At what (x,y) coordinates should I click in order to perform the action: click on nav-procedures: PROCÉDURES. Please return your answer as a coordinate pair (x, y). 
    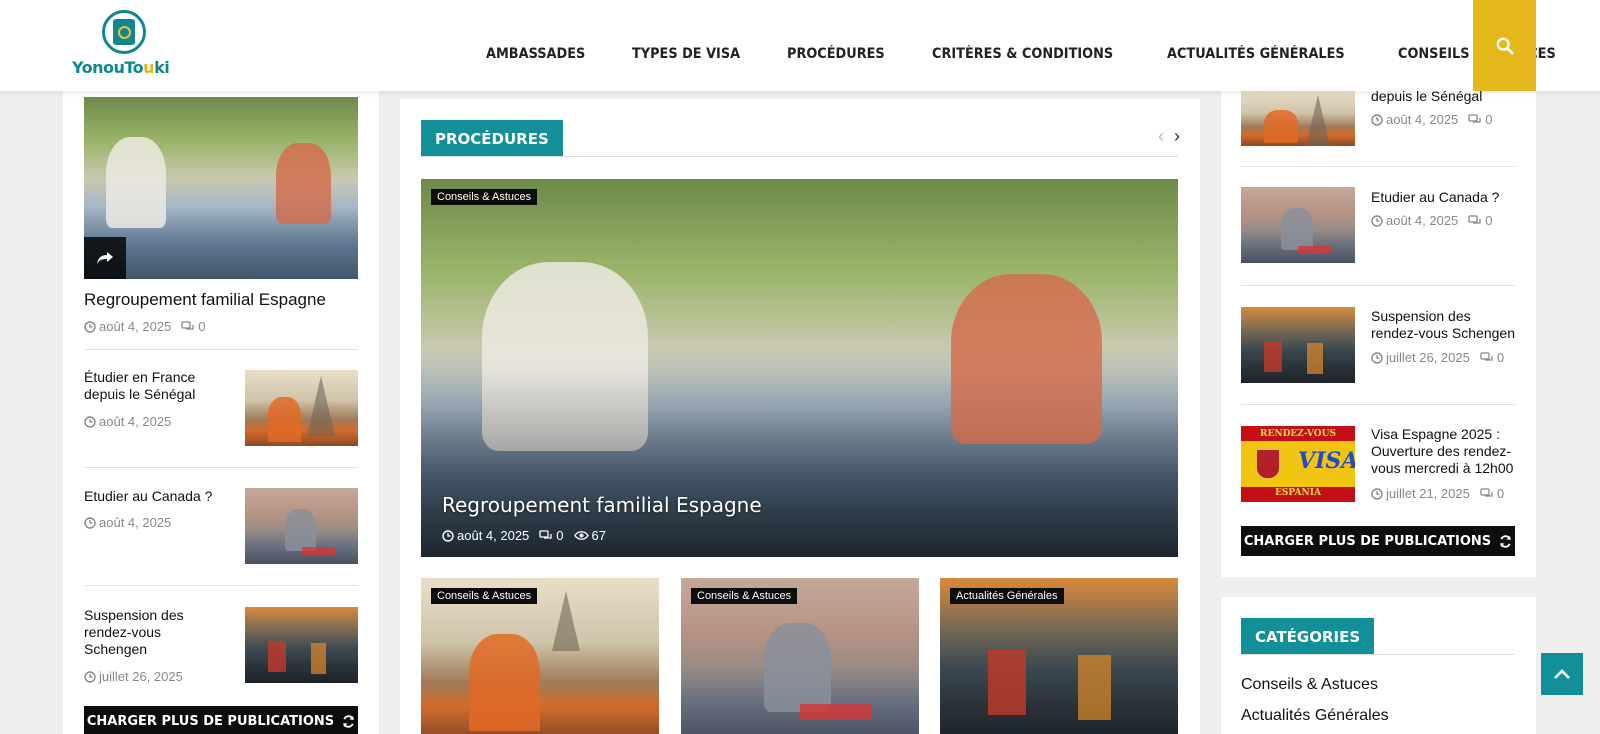
    Looking at the image, I should click on (836, 54).